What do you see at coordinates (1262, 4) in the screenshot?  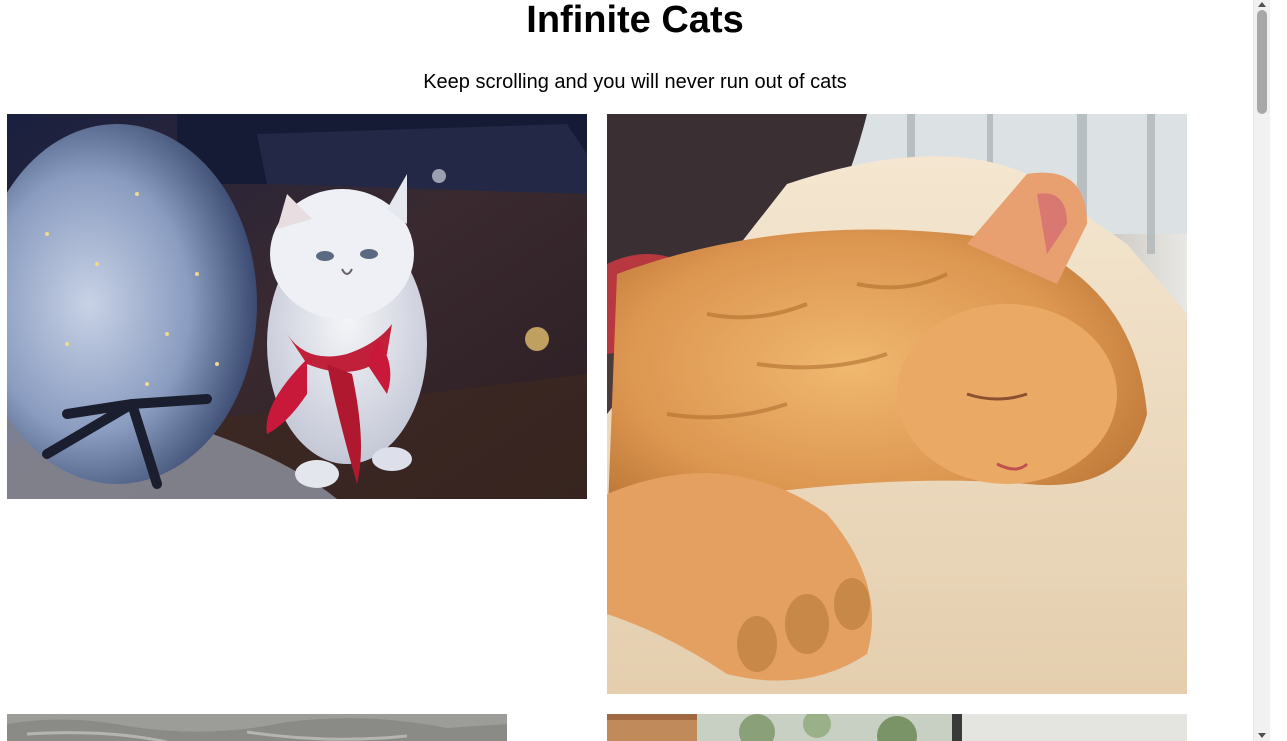 I see `scroll-up-arrow-icon` at bounding box center [1262, 4].